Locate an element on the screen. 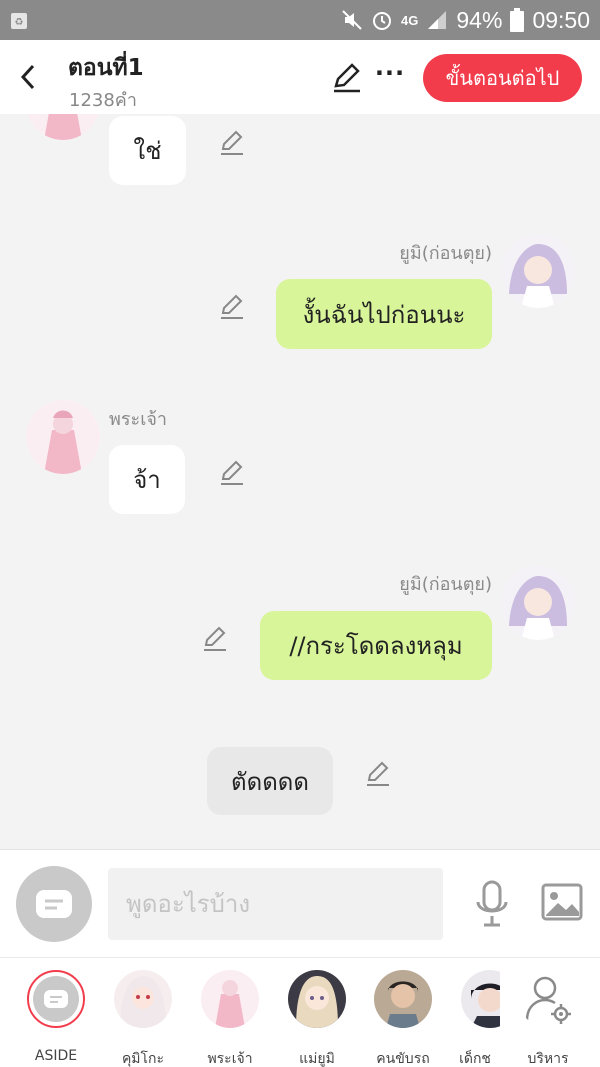 The image size is (600, 1067). message-icon is located at coordinates (54, 904).